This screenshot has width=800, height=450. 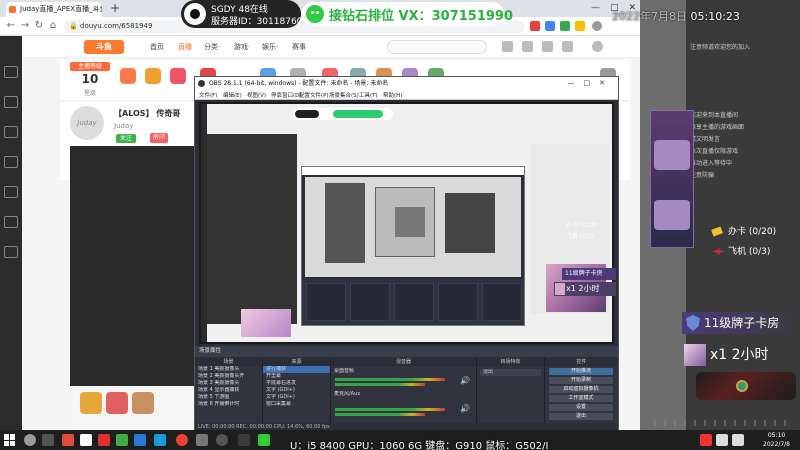 What do you see at coordinates (126, 138) in the screenshot?
I see `follow-button: 关注` at bounding box center [126, 138].